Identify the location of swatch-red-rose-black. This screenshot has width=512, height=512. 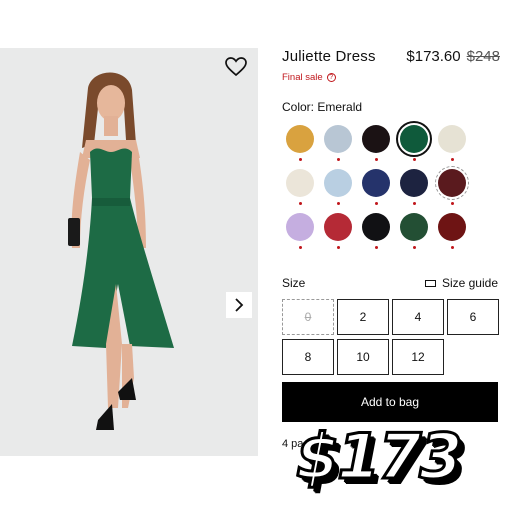
(376, 139).